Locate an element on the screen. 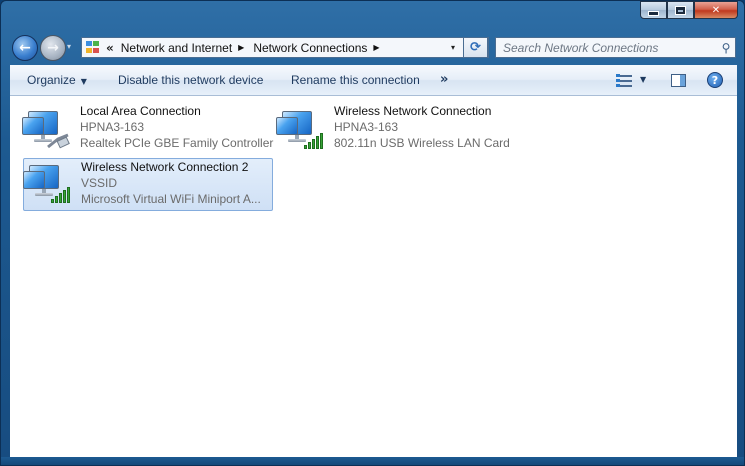  forward-button: → is located at coordinates (53, 48).